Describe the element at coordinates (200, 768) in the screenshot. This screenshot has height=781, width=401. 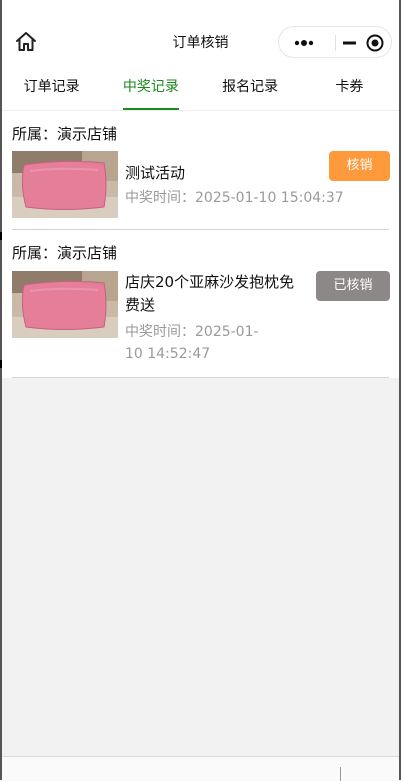
I see `bottom-bar` at that location.